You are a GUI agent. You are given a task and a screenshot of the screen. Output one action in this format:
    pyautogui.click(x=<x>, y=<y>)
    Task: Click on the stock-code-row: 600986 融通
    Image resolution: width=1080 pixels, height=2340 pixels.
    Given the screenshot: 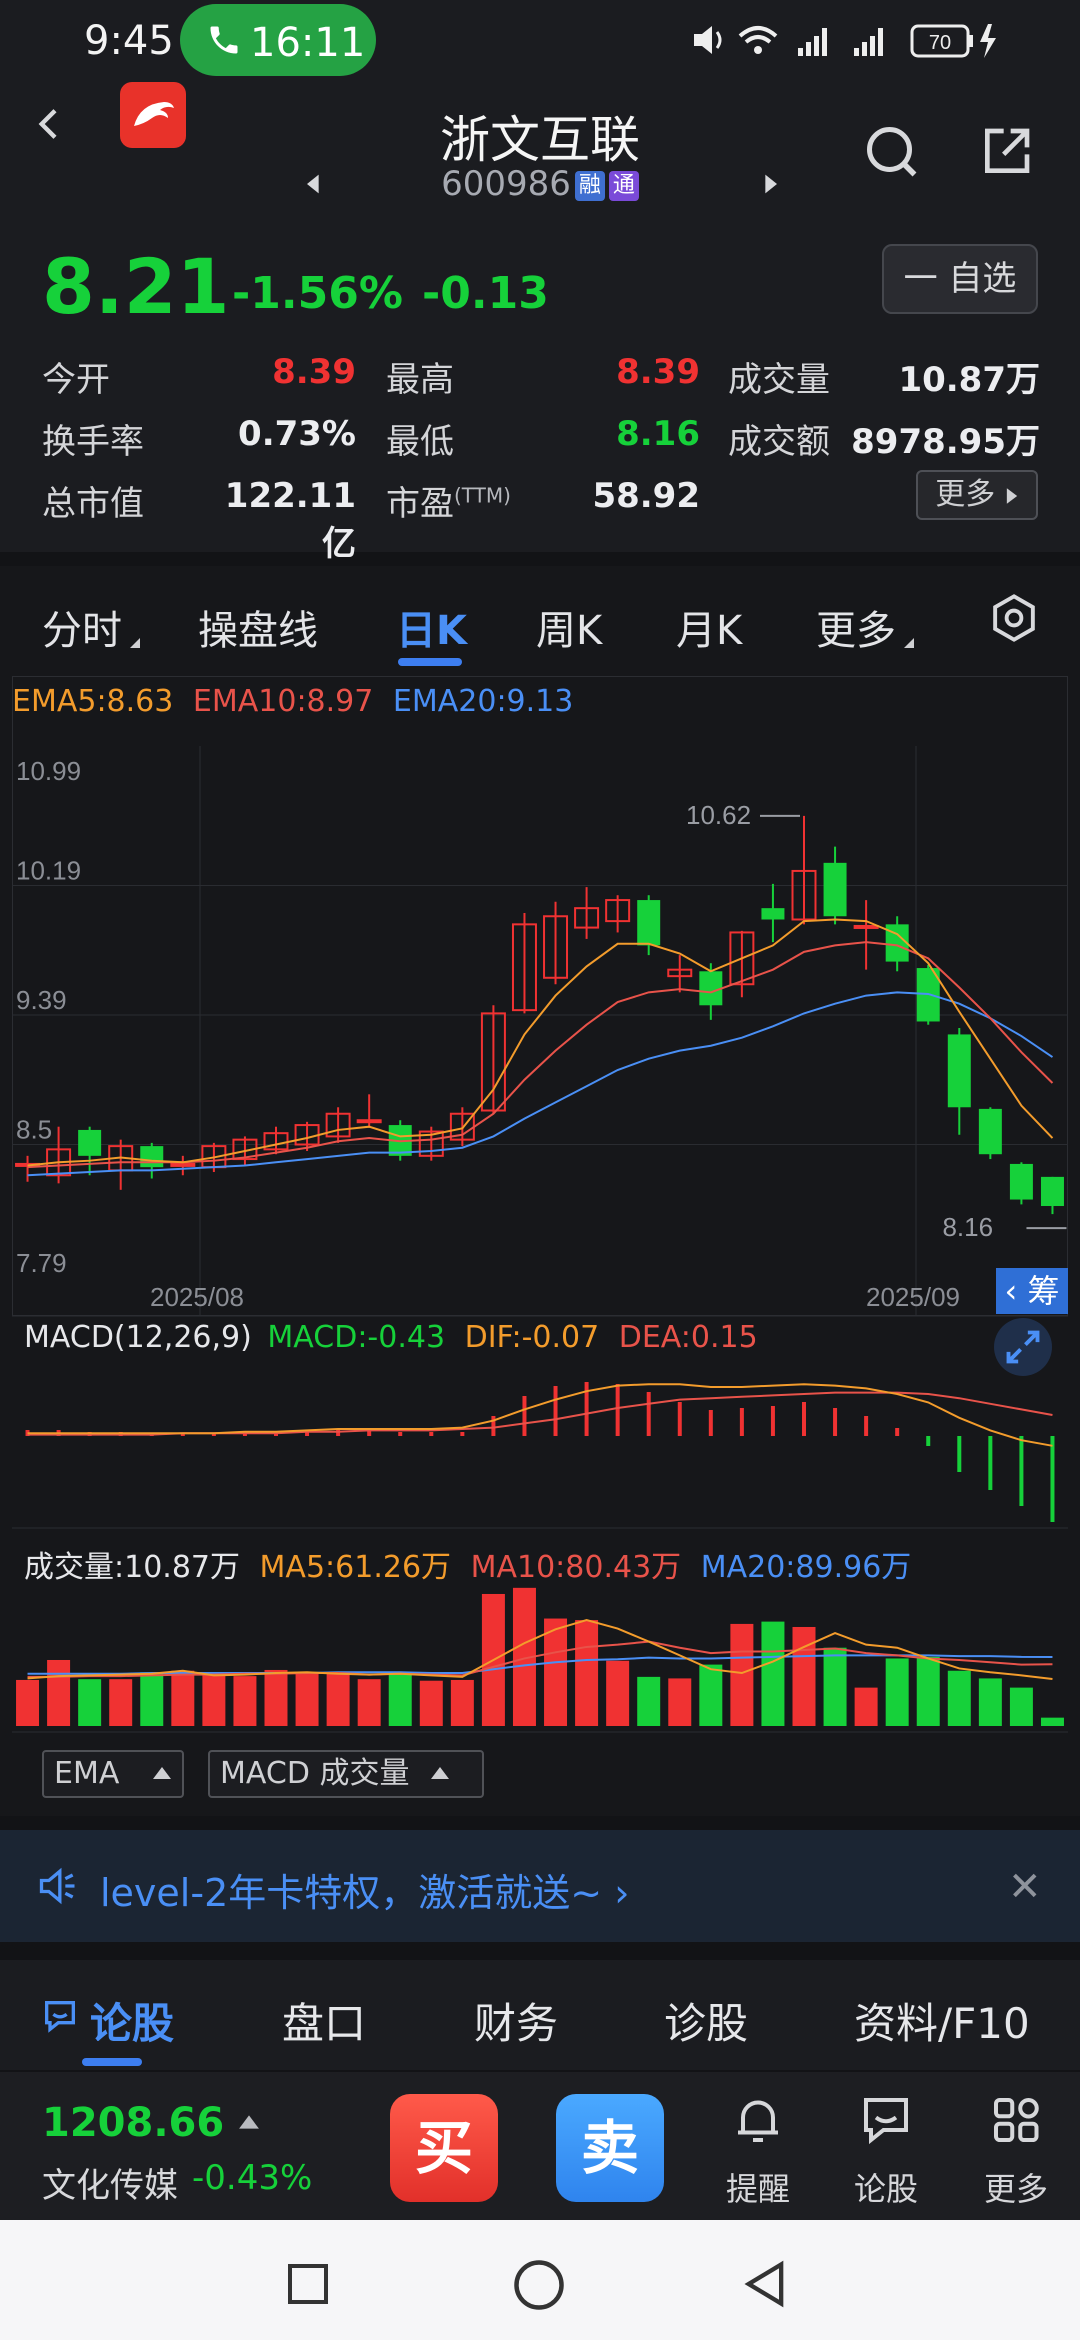 What is the action you would take?
    pyautogui.click(x=540, y=184)
    